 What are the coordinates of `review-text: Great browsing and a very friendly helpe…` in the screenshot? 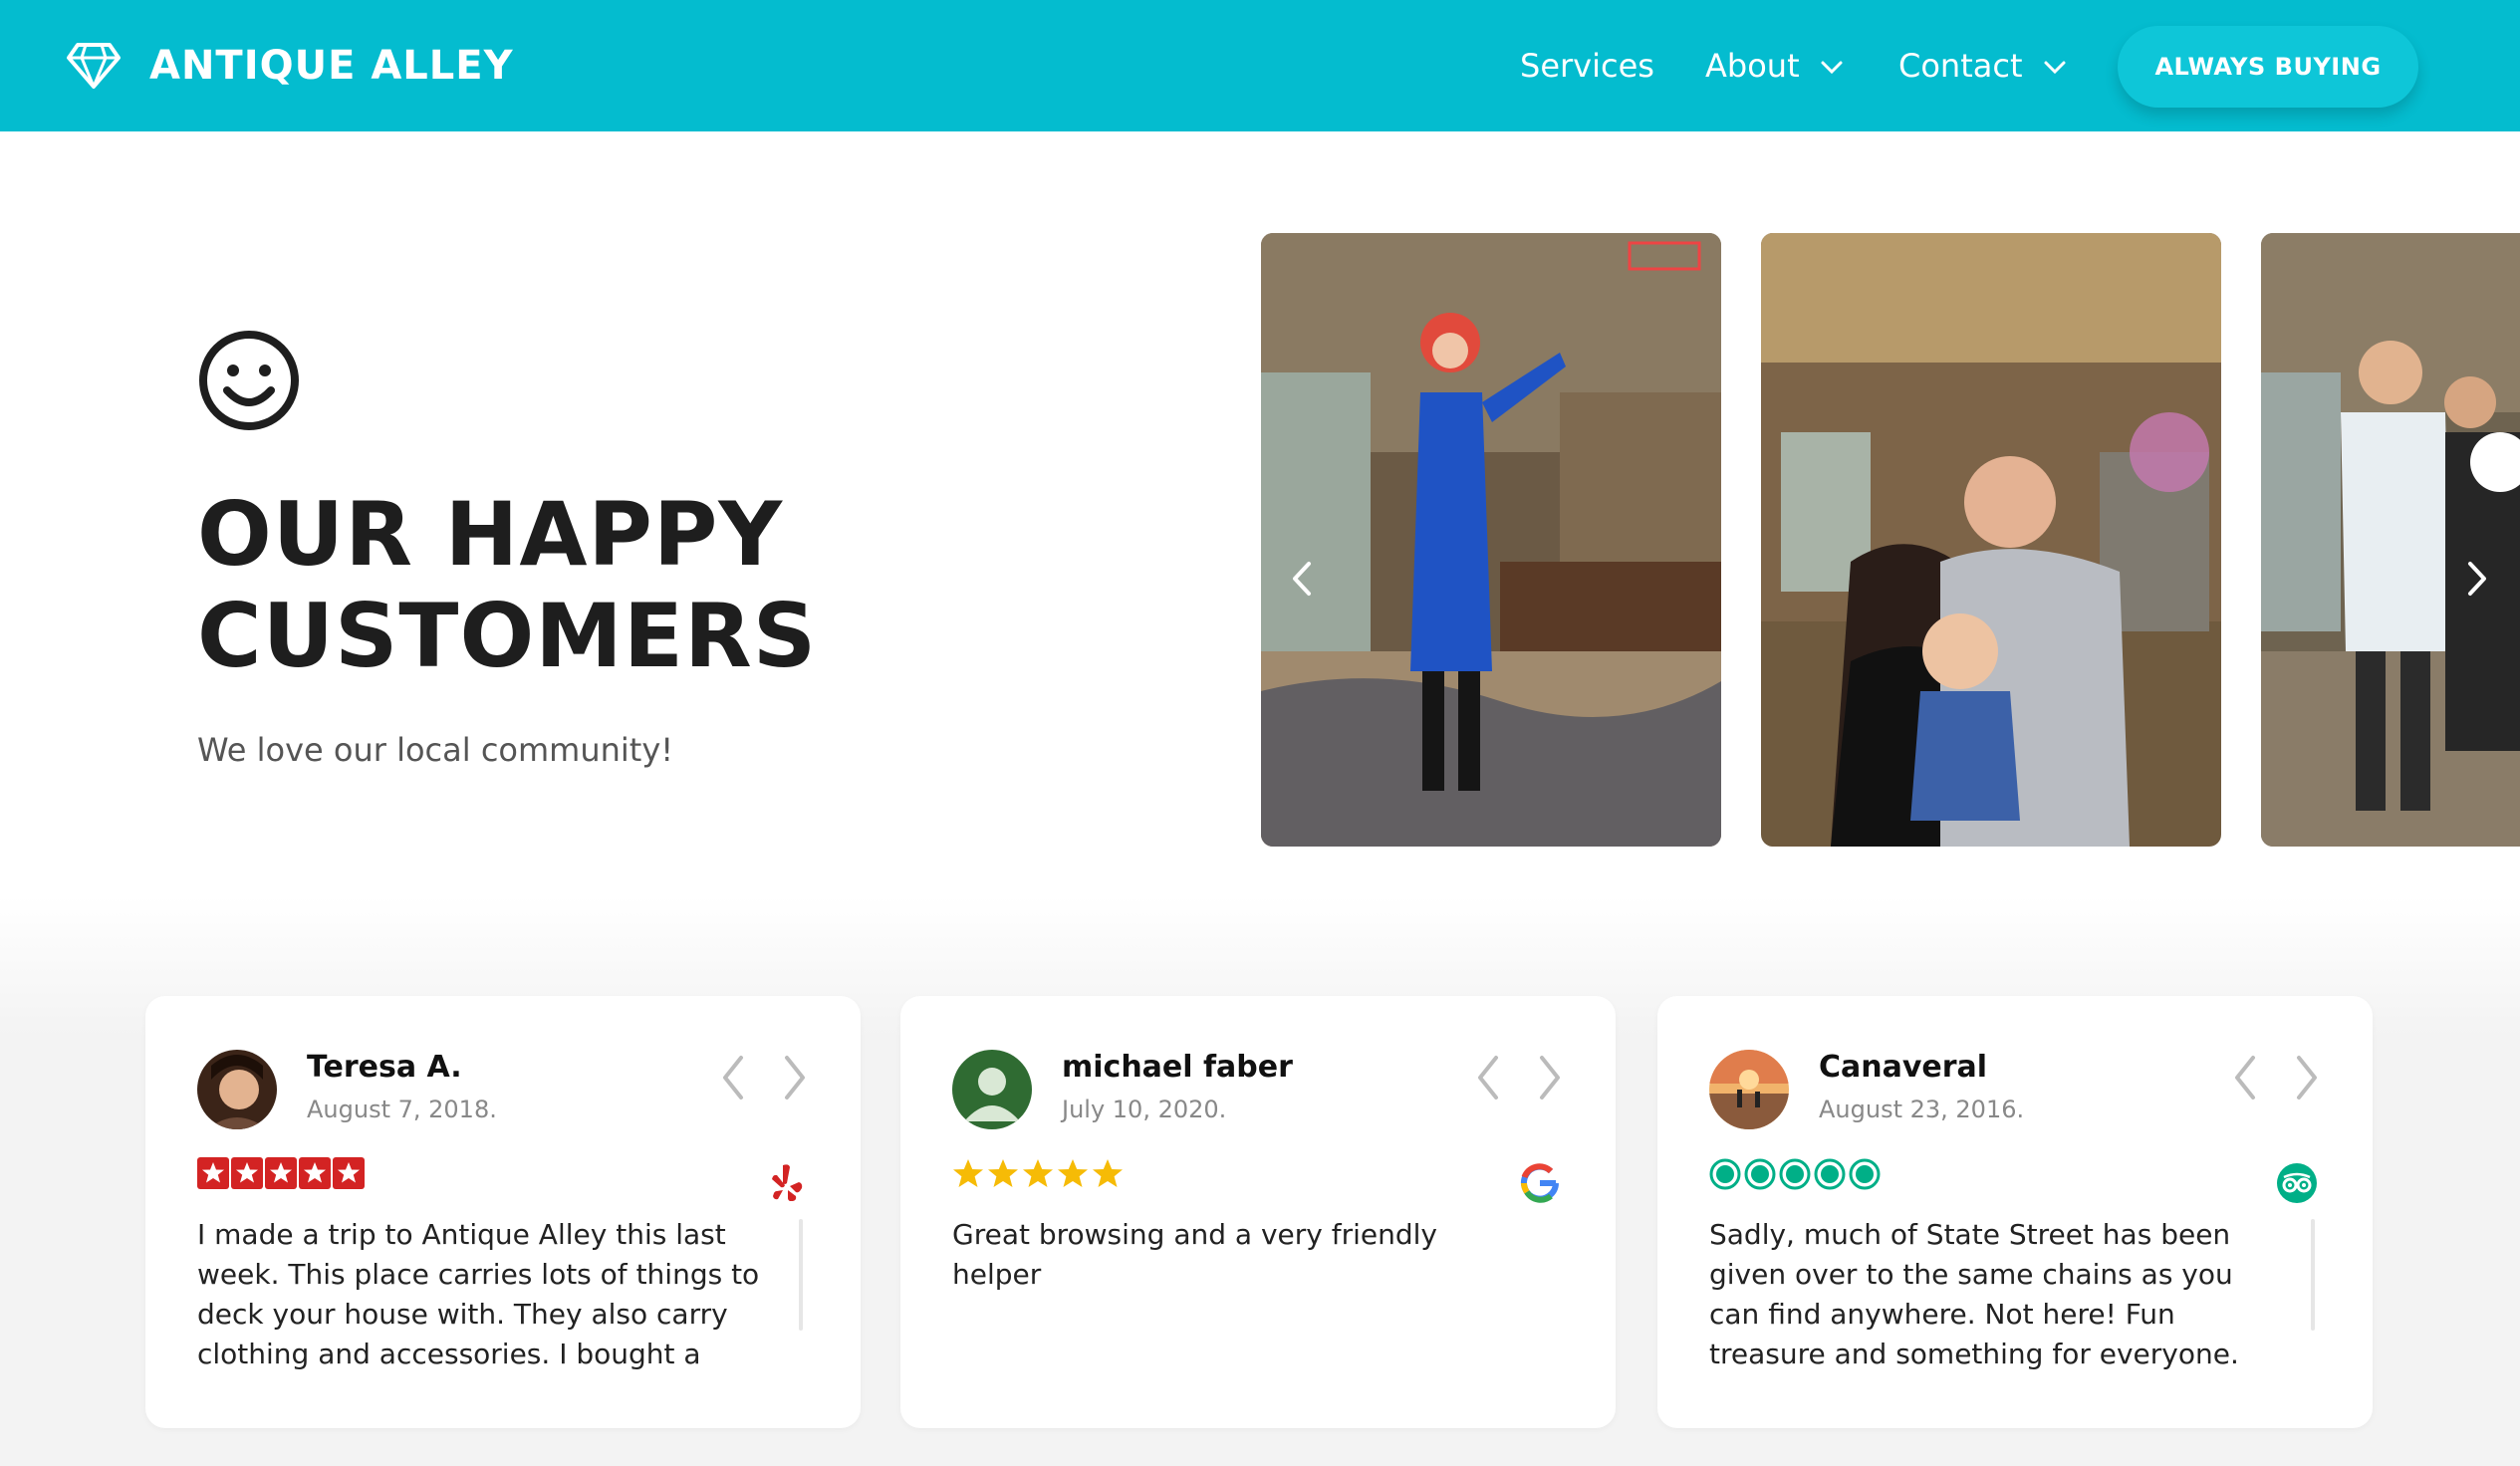 It's located at (1195, 1254).